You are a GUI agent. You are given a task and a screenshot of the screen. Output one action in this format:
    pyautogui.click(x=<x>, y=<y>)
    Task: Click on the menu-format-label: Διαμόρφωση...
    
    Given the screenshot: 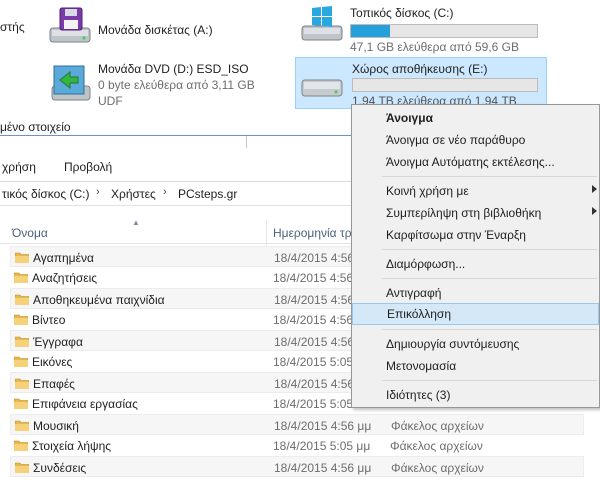 What is the action you would take?
    pyautogui.click(x=426, y=264)
    